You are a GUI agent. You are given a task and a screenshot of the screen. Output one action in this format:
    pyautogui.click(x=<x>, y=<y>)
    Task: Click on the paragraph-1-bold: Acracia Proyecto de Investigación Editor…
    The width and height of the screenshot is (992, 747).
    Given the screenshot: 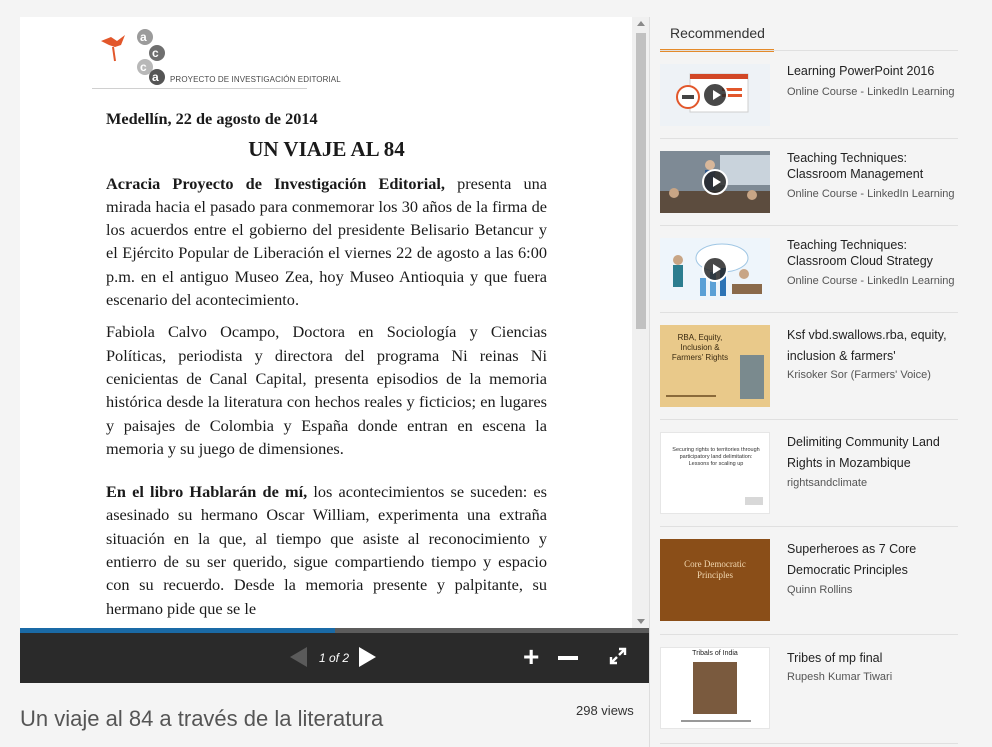 What is the action you would take?
    pyautogui.click(x=275, y=183)
    